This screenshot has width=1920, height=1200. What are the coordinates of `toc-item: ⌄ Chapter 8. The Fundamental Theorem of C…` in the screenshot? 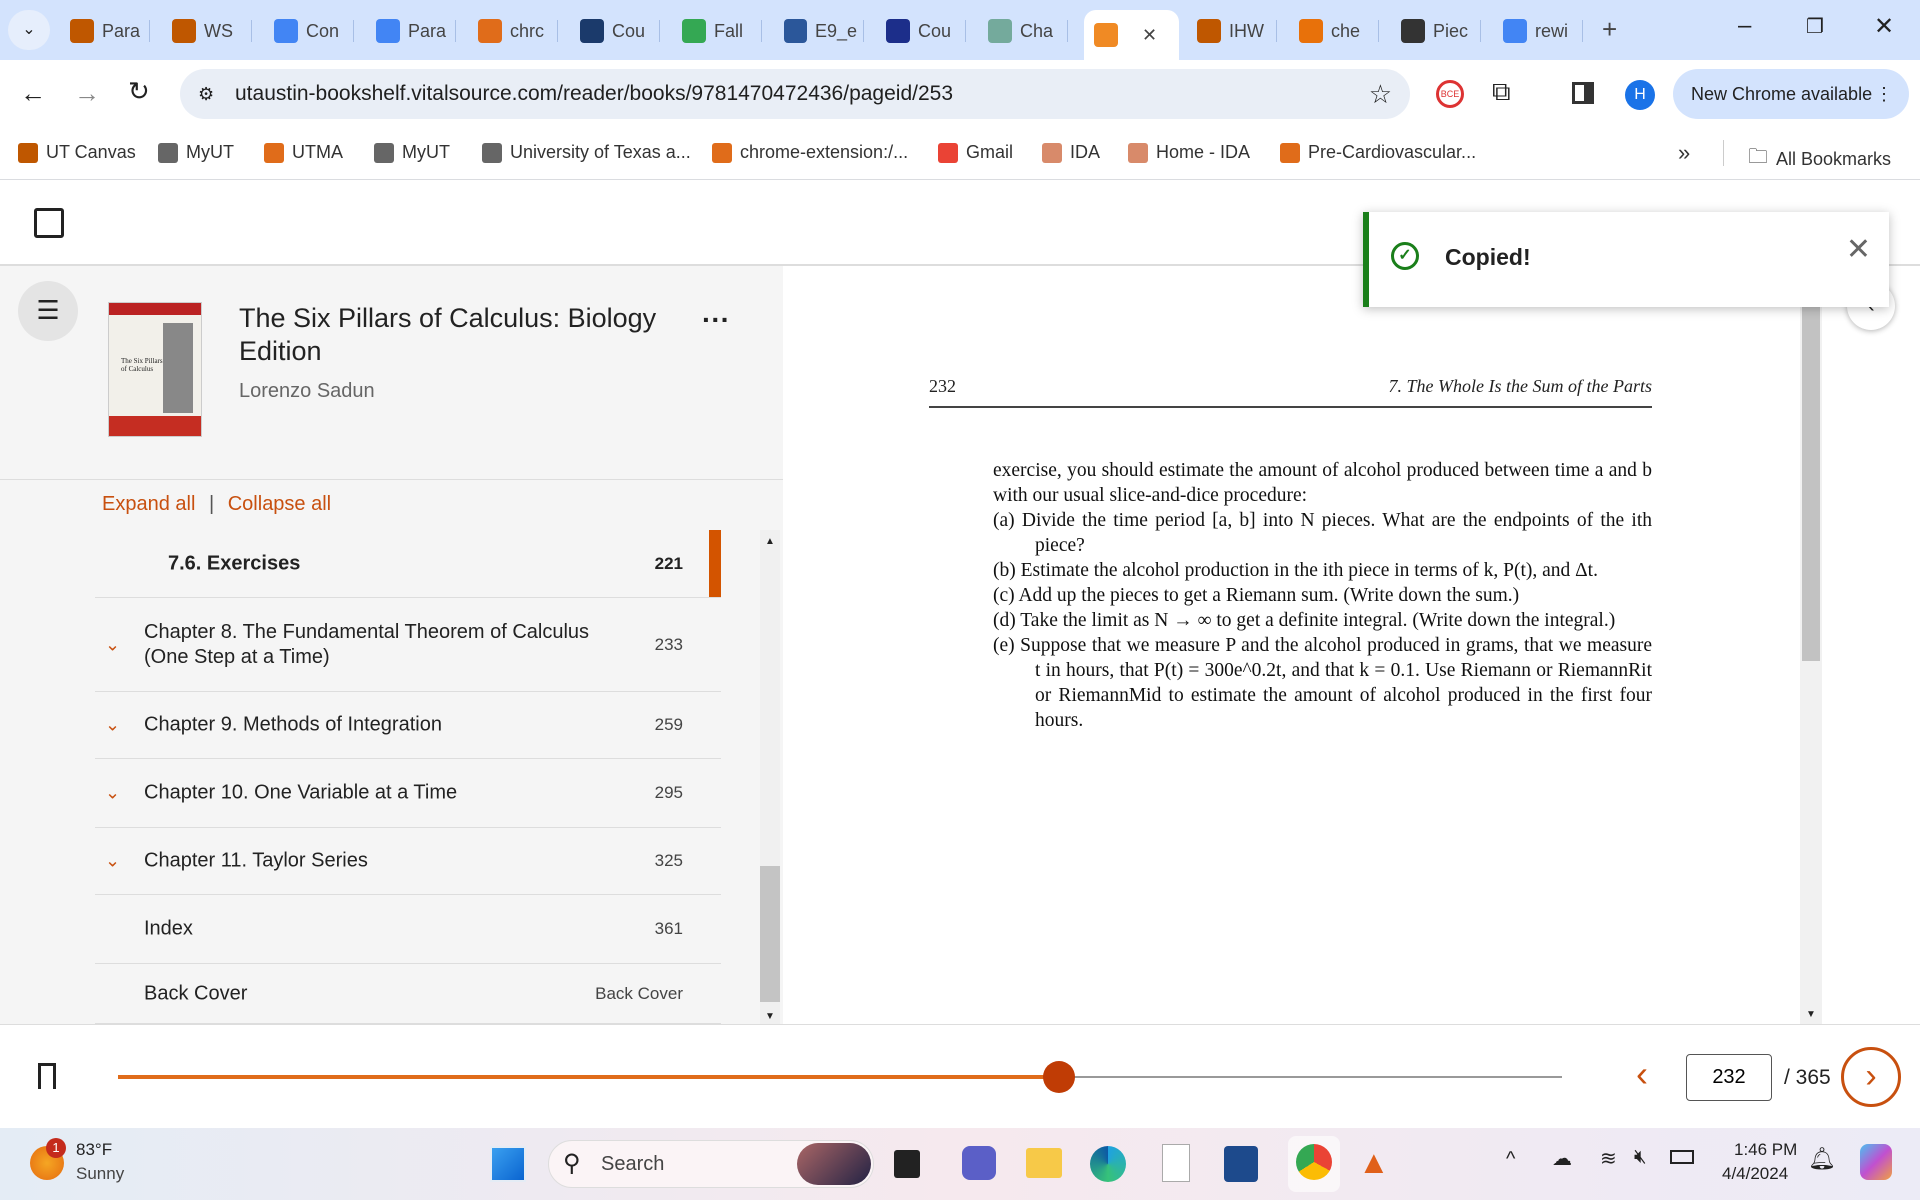 It's located at (408, 645).